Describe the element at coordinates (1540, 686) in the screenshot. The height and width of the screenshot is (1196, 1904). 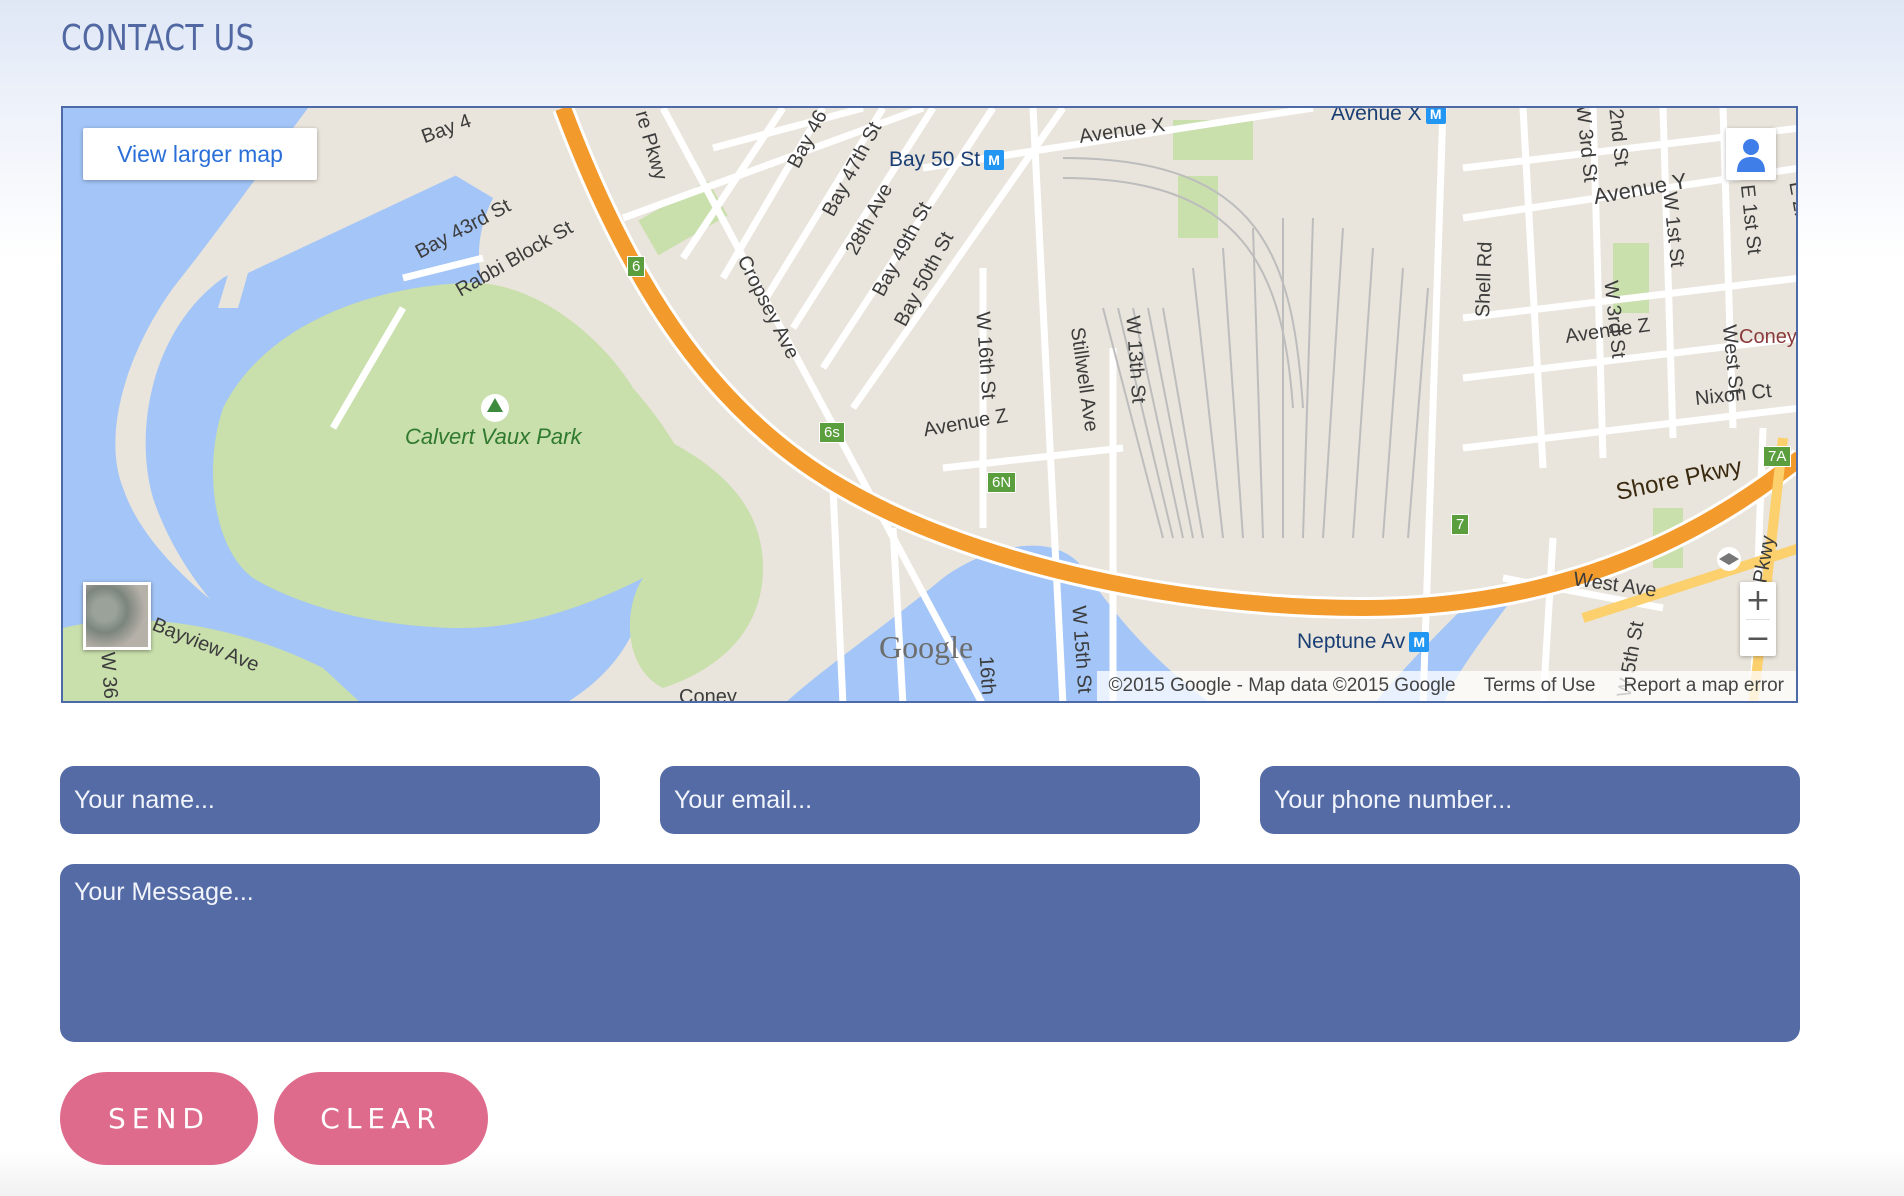
I see `terms-of-use-link: Terms of Use` at that location.